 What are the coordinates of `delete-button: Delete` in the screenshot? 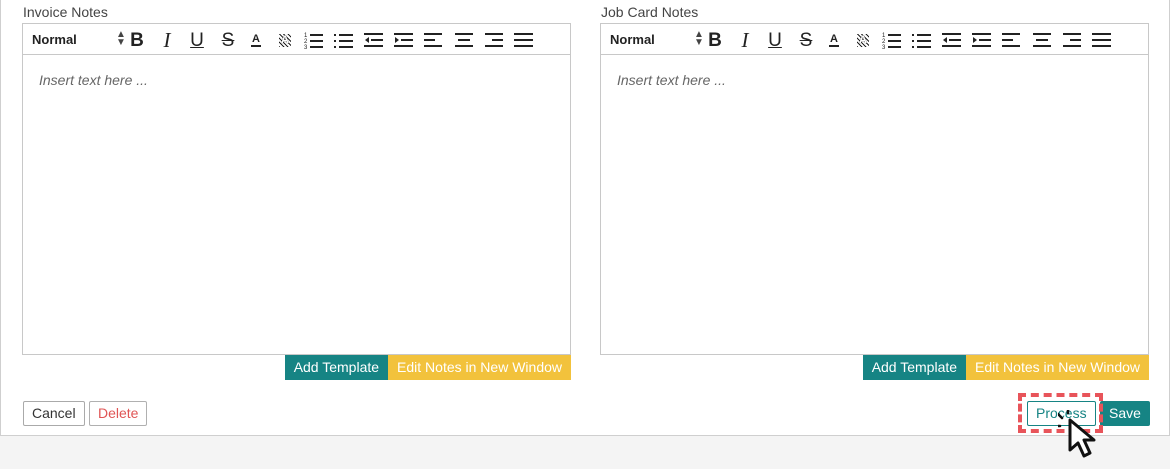 It's located at (118, 413).